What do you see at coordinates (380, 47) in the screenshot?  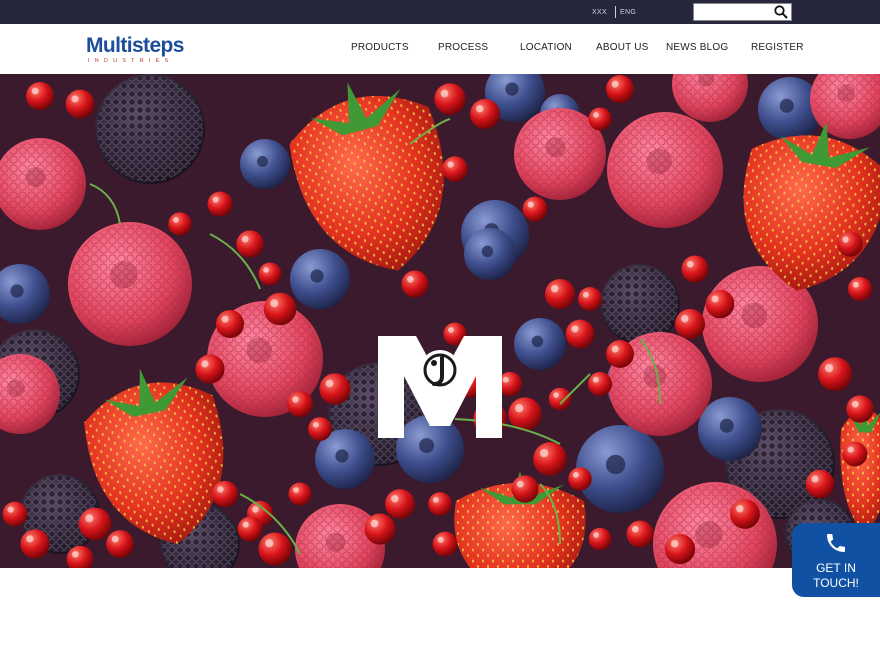 I see `nav-products: PRODUCTS` at bounding box center [380, 47].